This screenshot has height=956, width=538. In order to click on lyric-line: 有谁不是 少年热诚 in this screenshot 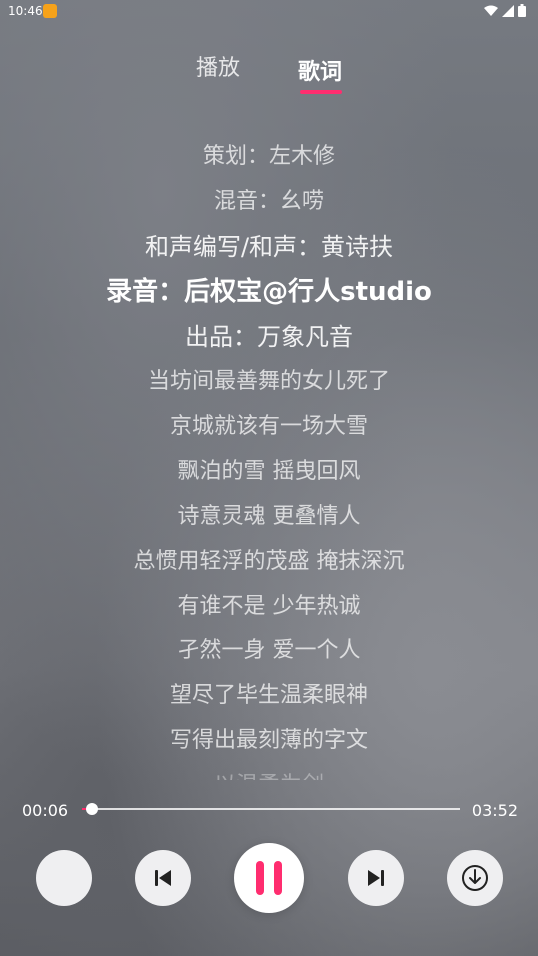, I will do `click(269, 606)`.